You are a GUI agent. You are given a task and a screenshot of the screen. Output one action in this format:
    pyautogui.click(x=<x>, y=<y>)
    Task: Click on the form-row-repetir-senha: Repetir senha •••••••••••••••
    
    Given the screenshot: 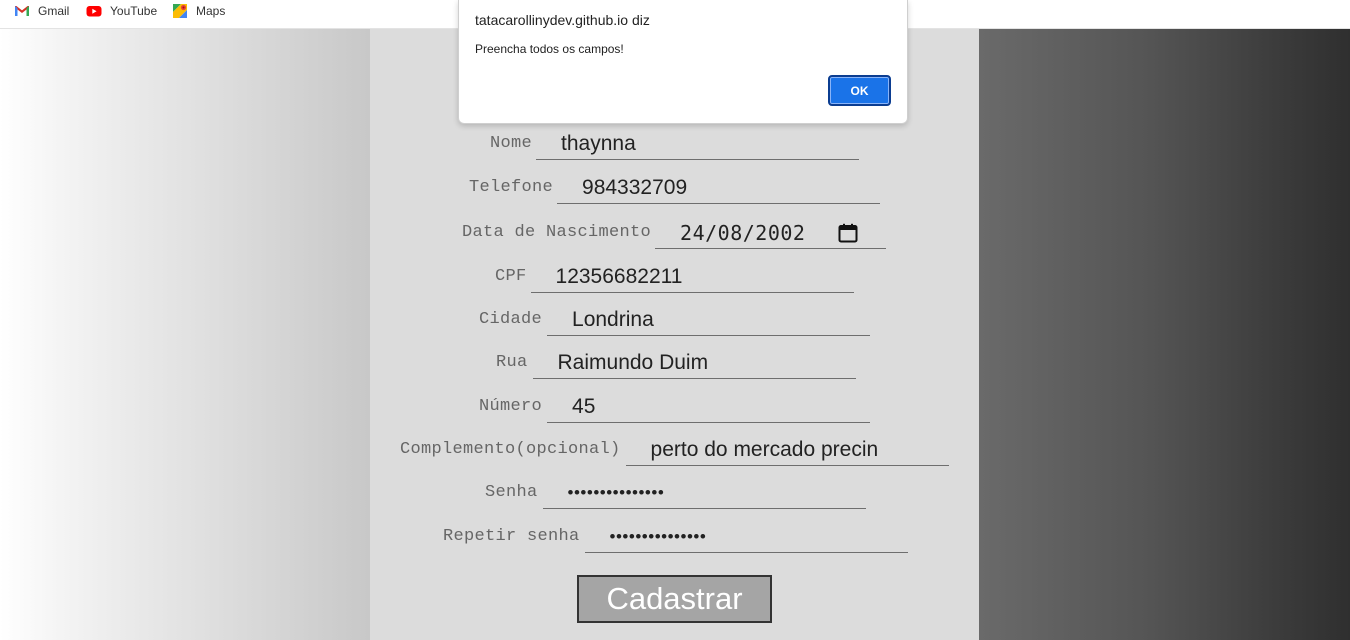 What is the action you would take?
    pyautogui.click(x=675, y=537)
    